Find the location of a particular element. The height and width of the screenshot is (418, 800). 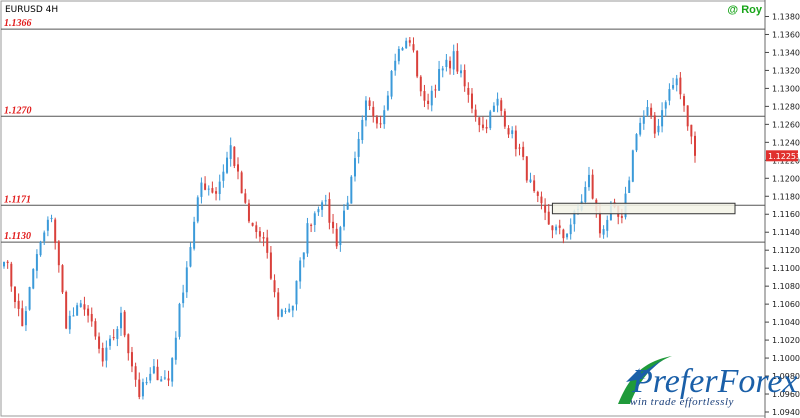

y-tick-label: 1.10600 is located at coordinates (786, 304).